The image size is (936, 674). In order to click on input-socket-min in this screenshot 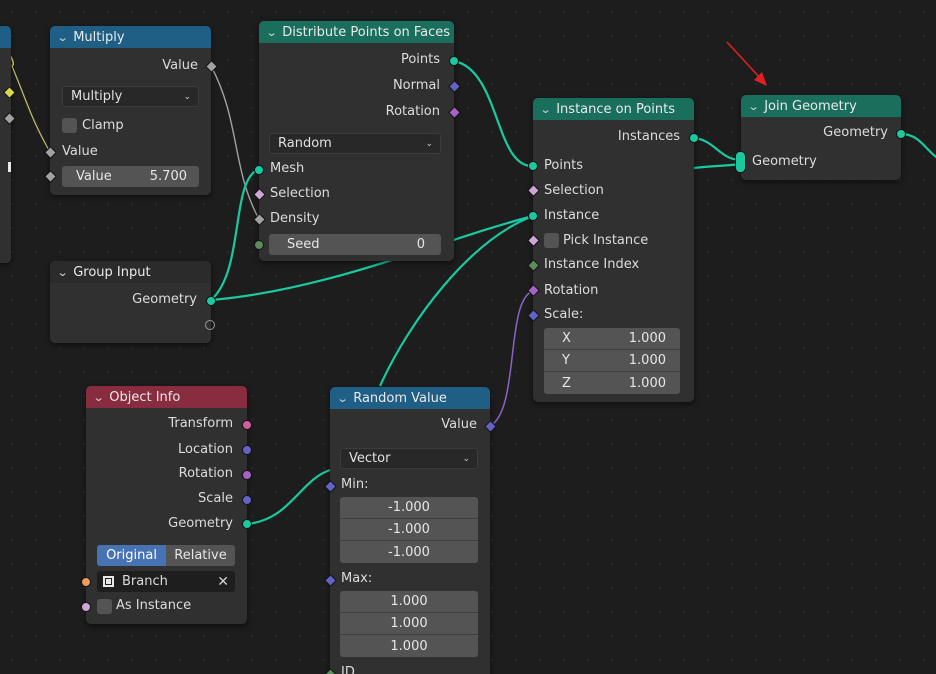, I will do `click(330, 486)`.